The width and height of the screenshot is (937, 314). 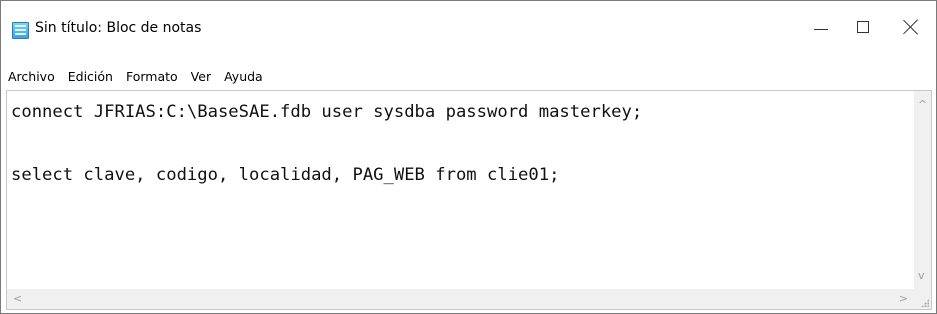 I want to click on menu-ver: Ver, so click(x=204, y=76).